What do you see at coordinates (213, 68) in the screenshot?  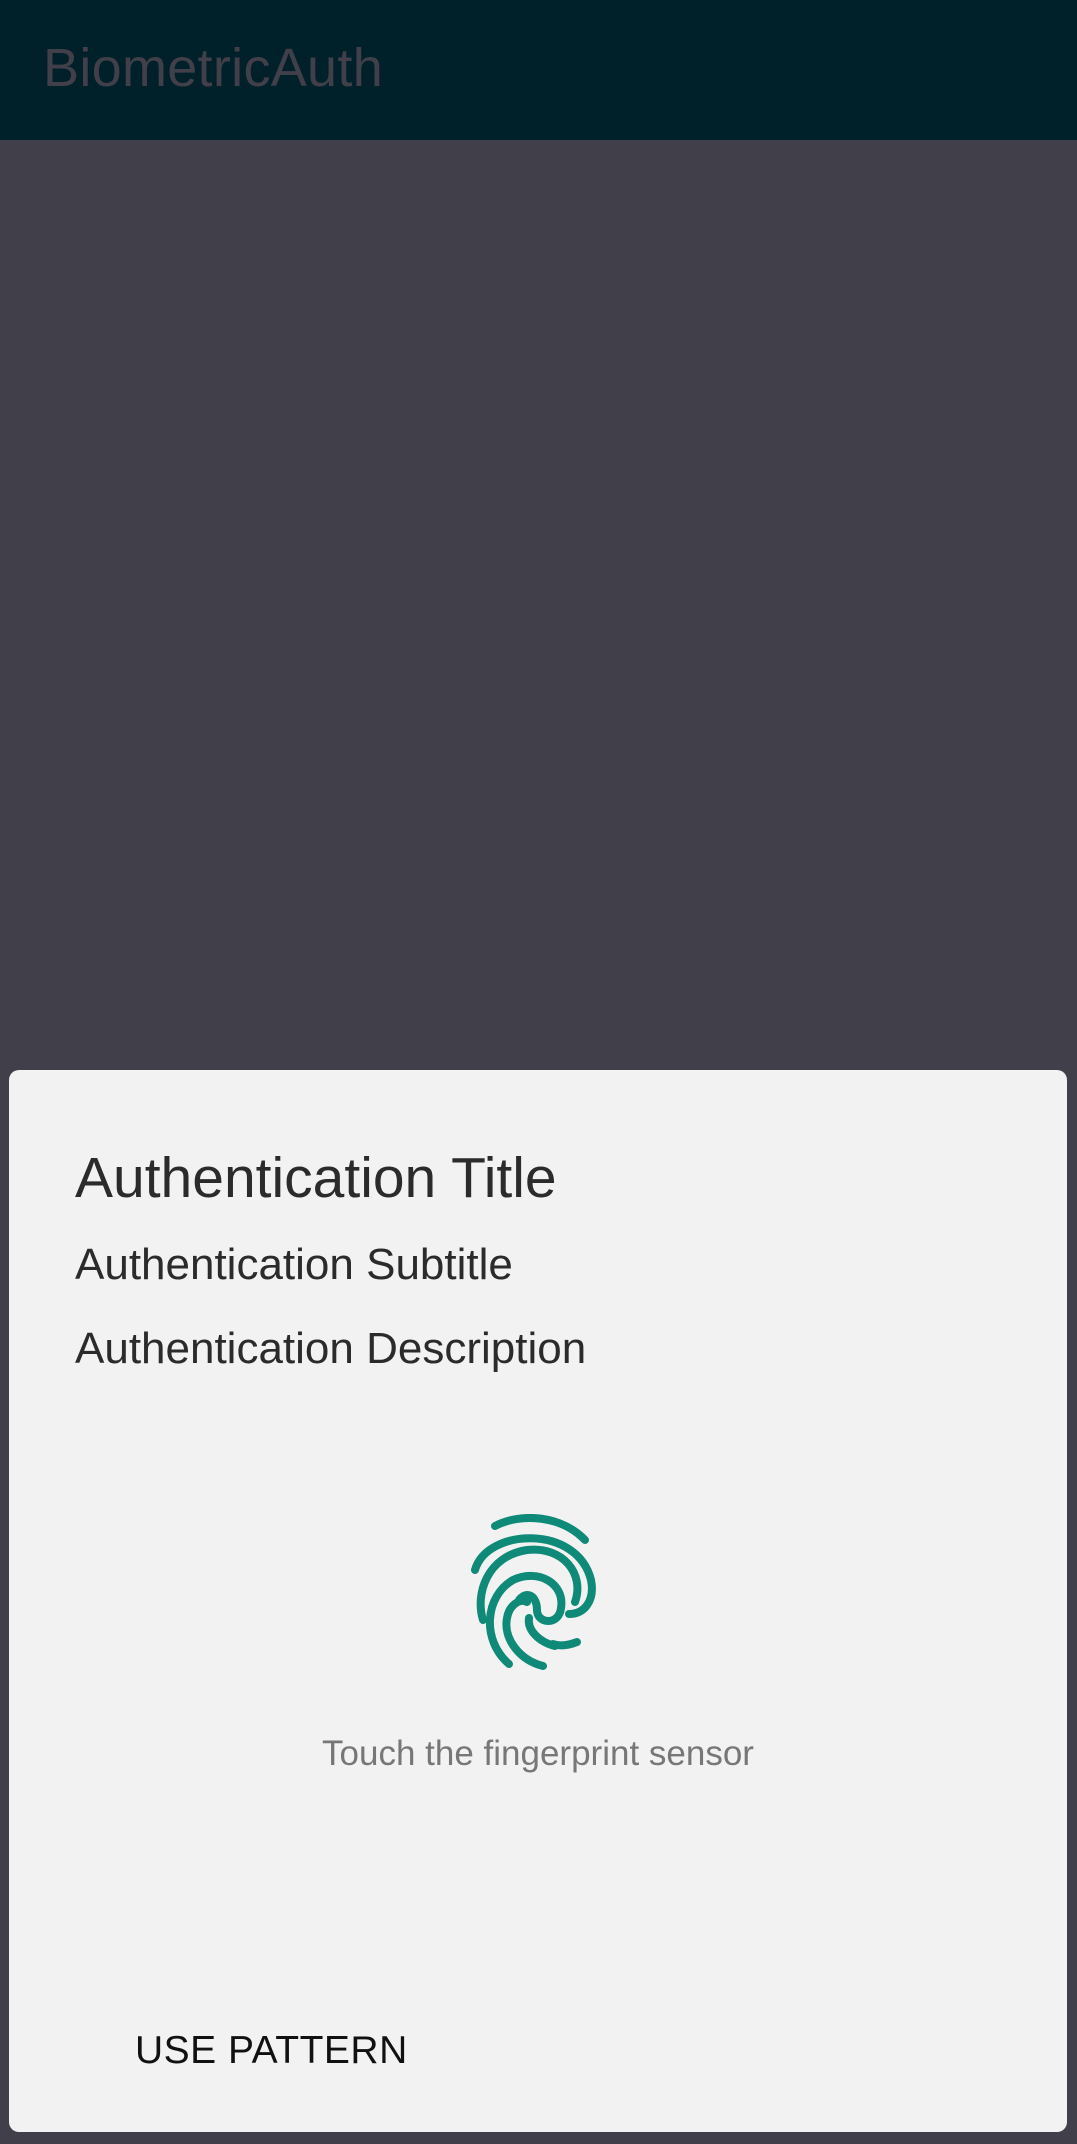 I see `app-title: BiometricAuth` at bounding box center [213, 68].